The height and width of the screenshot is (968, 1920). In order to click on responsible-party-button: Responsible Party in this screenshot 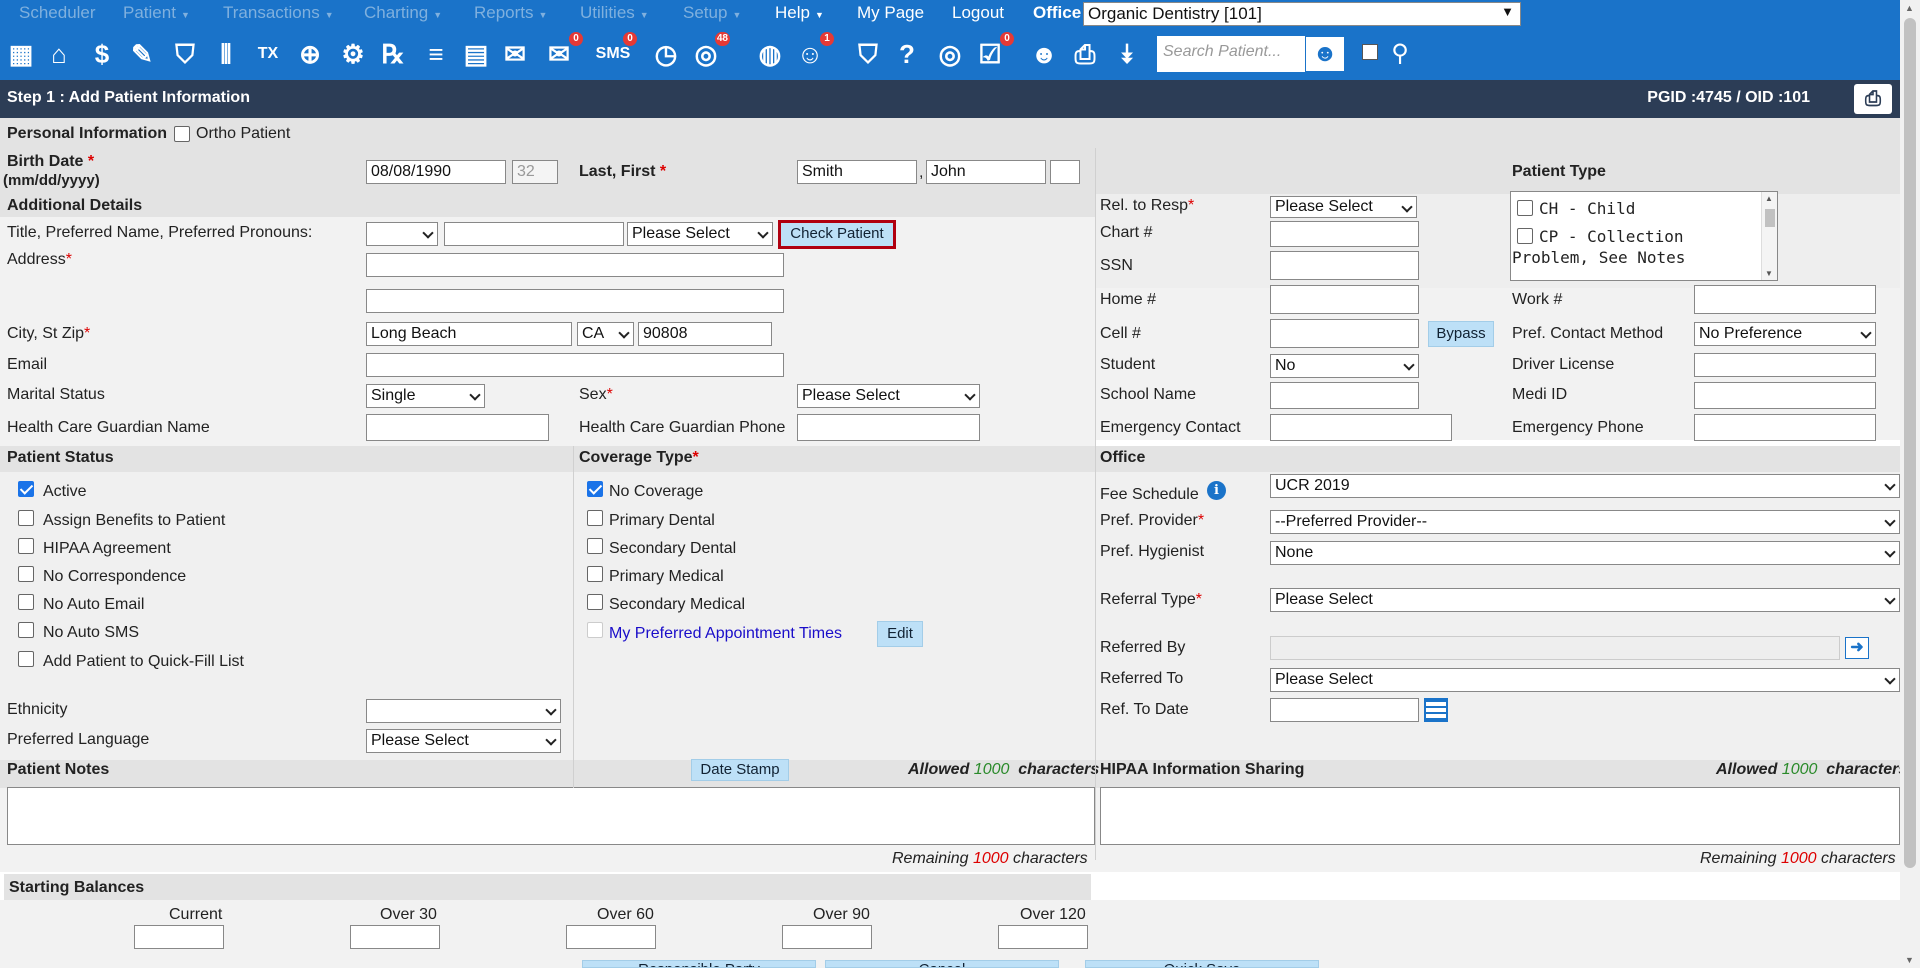, I will do `click(699, 964)`.